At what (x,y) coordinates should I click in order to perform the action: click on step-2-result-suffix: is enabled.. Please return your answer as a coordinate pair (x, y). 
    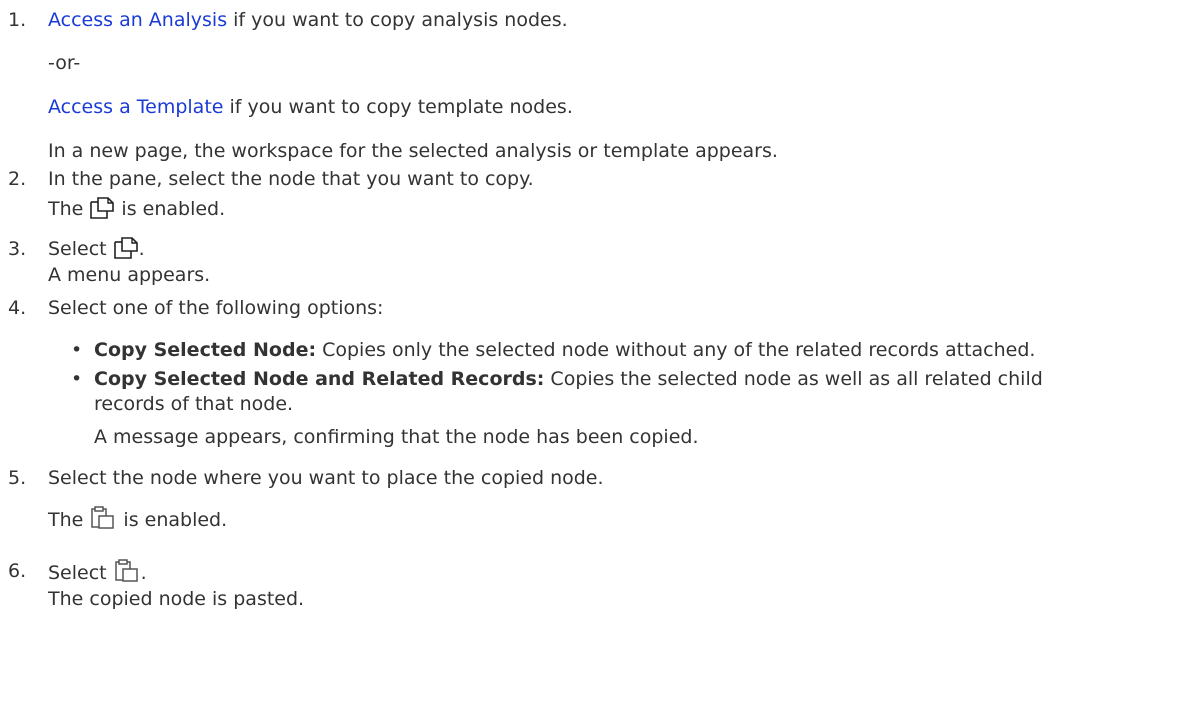
    Looking at the image, I should click on (170, 209).